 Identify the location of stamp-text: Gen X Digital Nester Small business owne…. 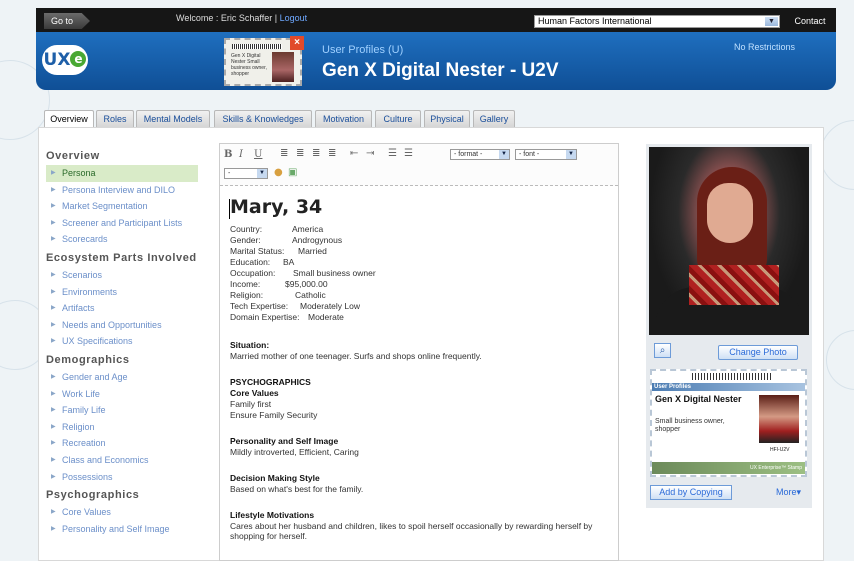
(249, 65).